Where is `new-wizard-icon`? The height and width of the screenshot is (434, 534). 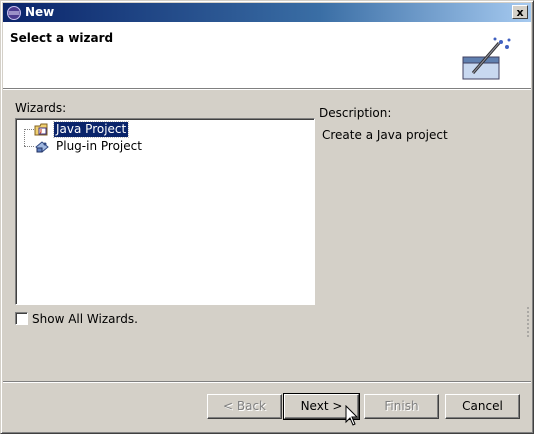
new-wizard-icon is located at coordinates (486, 58).